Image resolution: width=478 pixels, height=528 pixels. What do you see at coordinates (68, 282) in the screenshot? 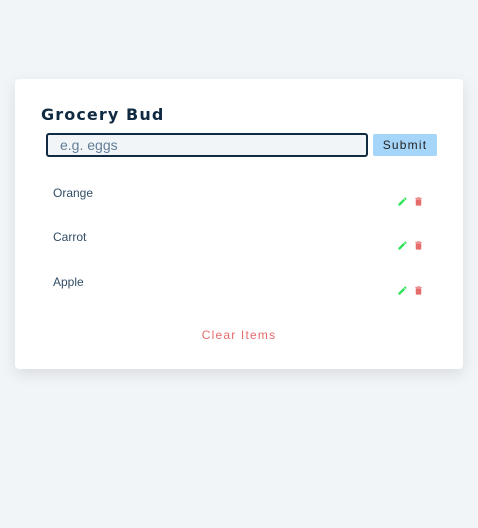
I see `item-name: Apple` at bounding box center [68, 282].